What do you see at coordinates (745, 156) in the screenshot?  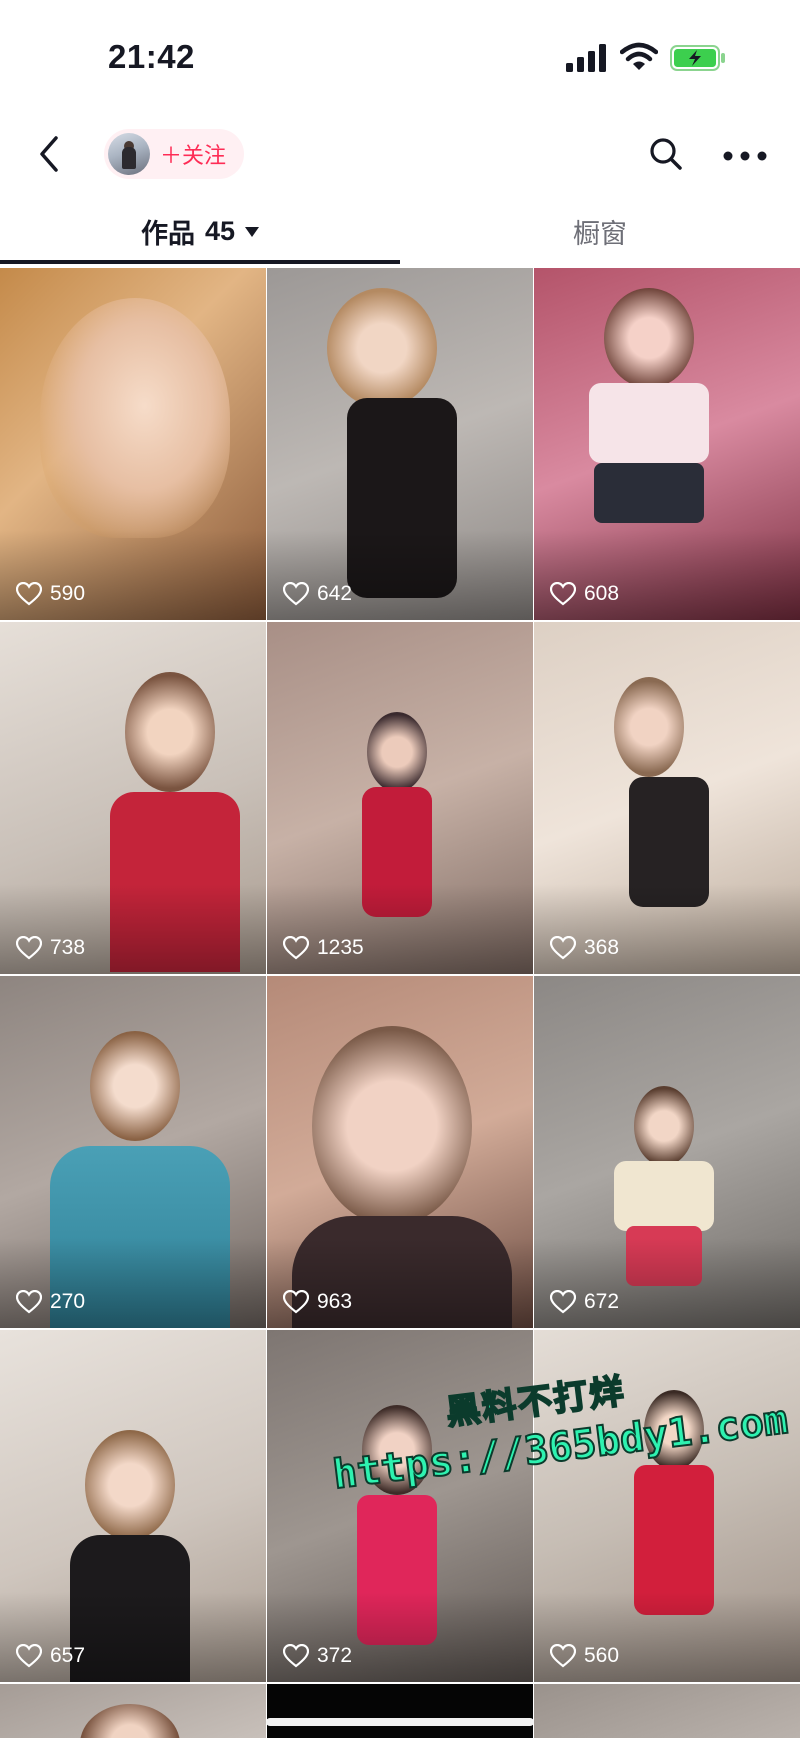 I see `more-icon` at bounding box center [745, 156].